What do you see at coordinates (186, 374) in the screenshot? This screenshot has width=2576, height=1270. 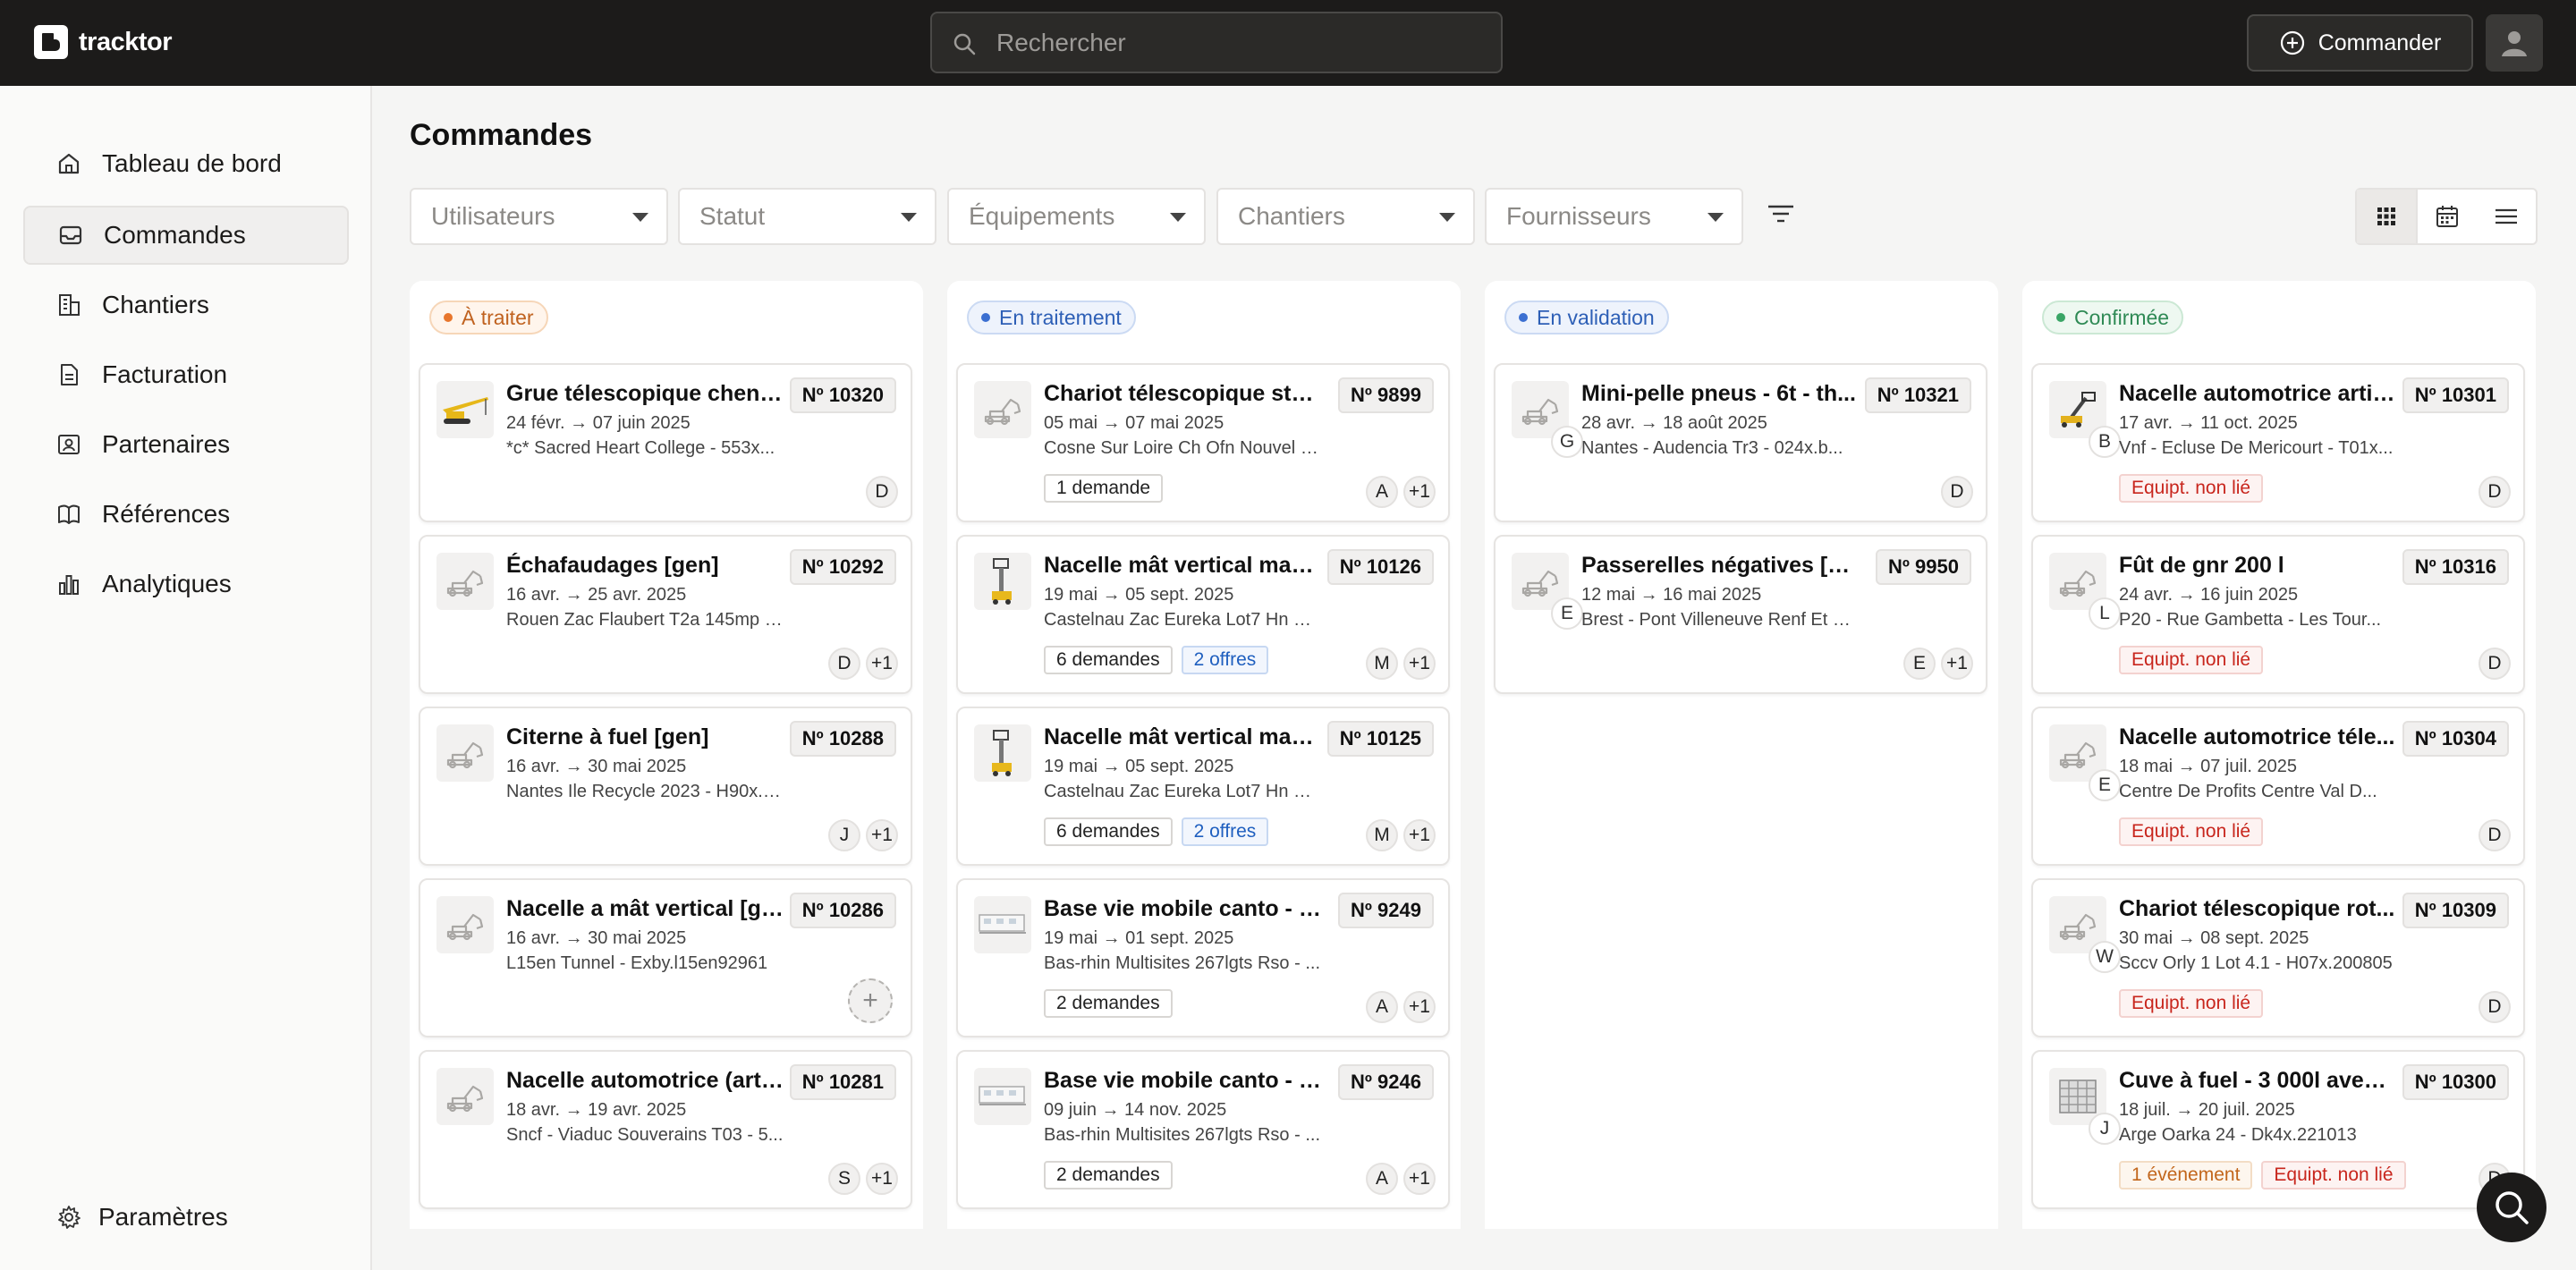 I see `sidebar-item-billing: Facturation` at bounding box center [186, 374].